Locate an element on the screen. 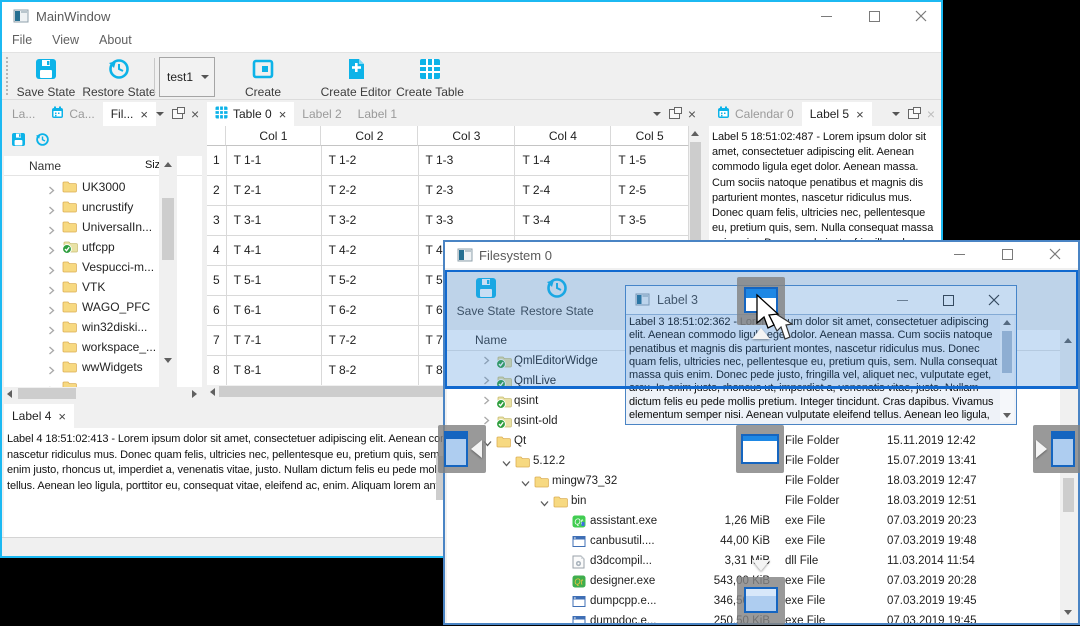 This screenshot has width=1080, height=626. toolbar-handle is located at coordinates (7, 76).